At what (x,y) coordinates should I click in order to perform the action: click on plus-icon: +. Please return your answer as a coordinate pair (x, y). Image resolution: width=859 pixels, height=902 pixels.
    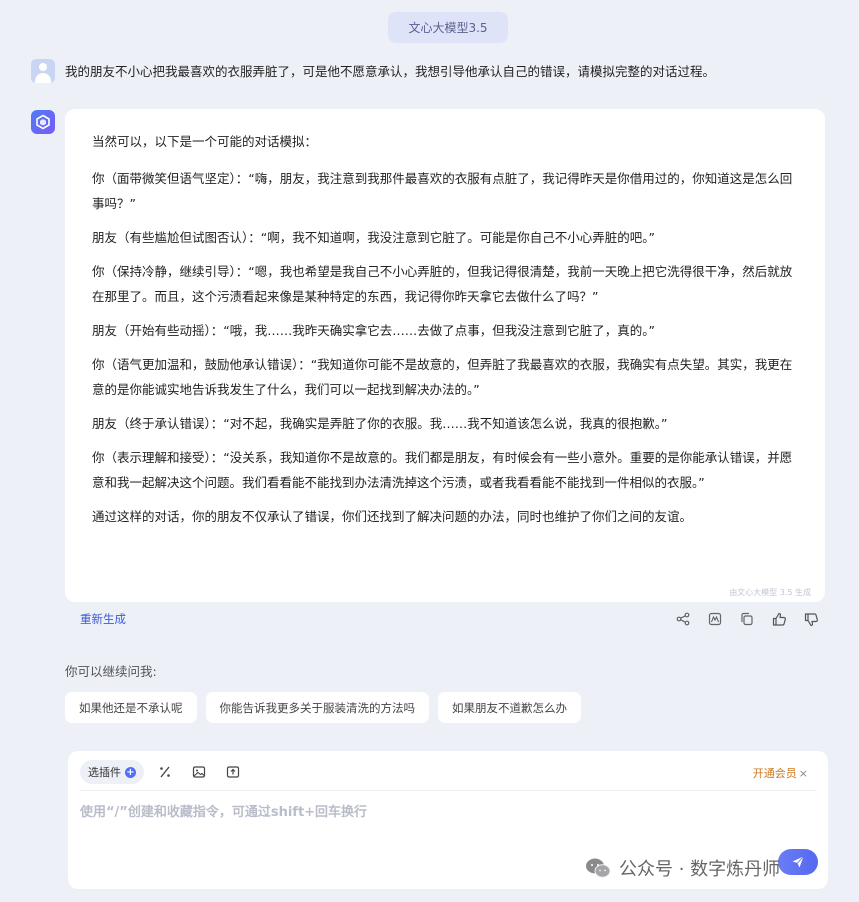
    Looking at the image, I should click on (130, 772).